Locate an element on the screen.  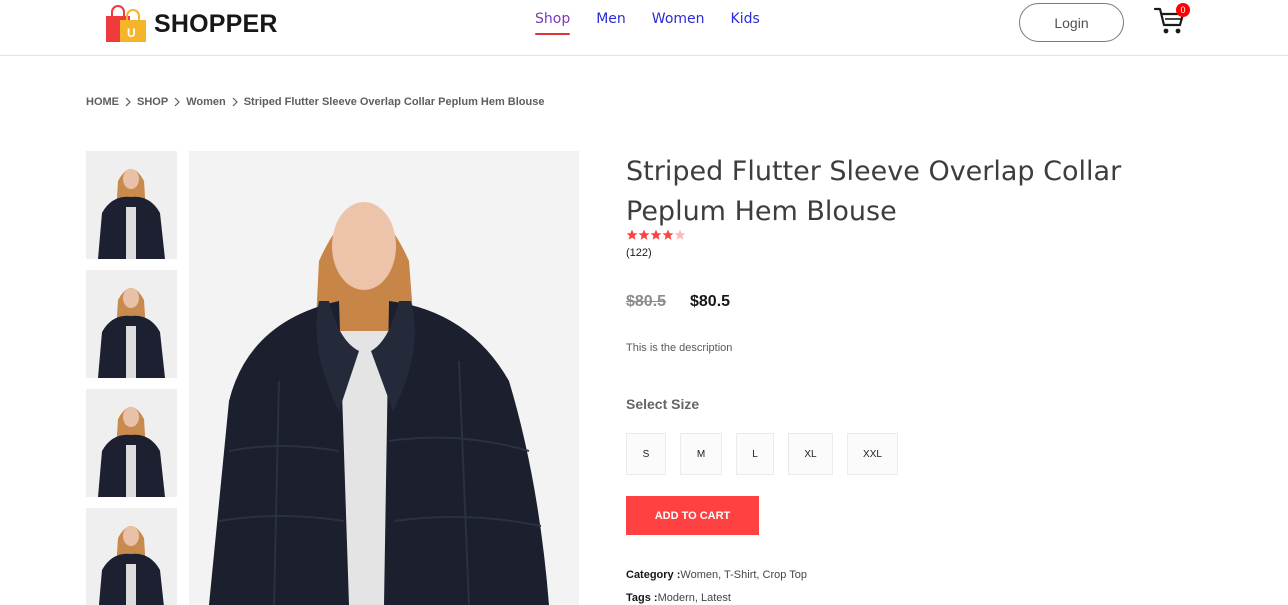
brand-logo: U SHOPPER is located at coordinates (192, 24).